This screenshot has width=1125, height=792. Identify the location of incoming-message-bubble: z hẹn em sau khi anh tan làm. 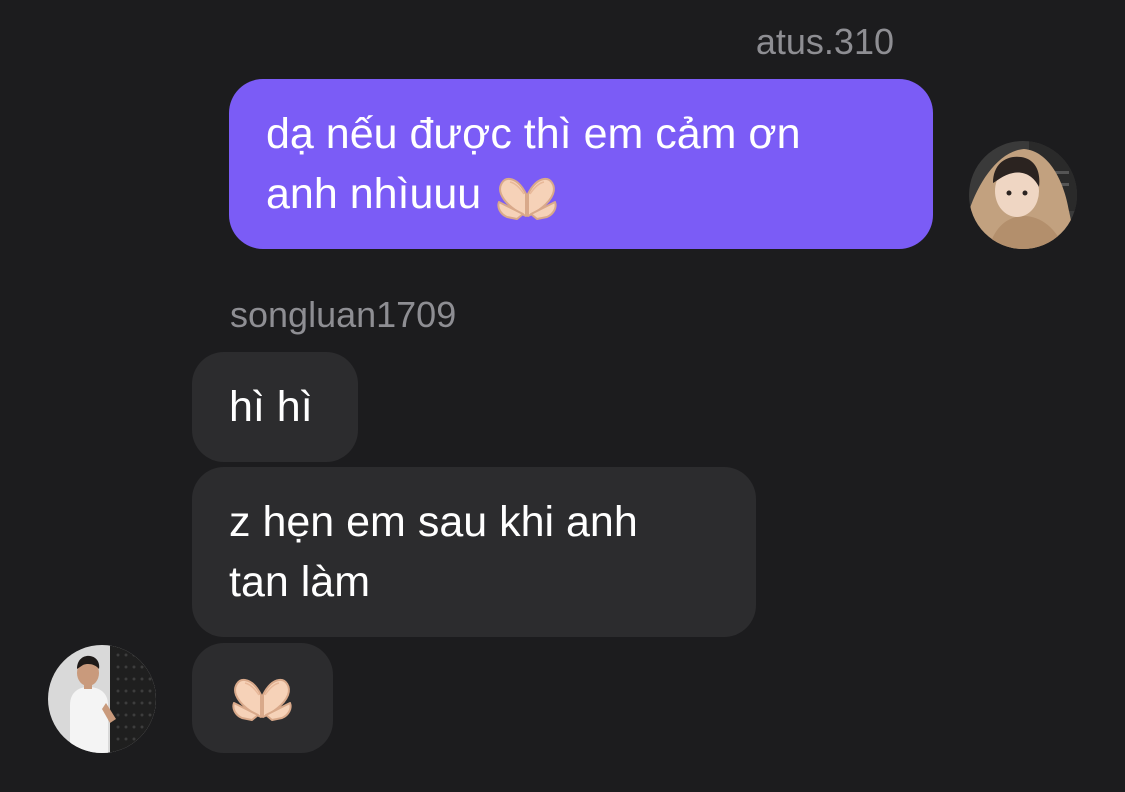
(474, 552).